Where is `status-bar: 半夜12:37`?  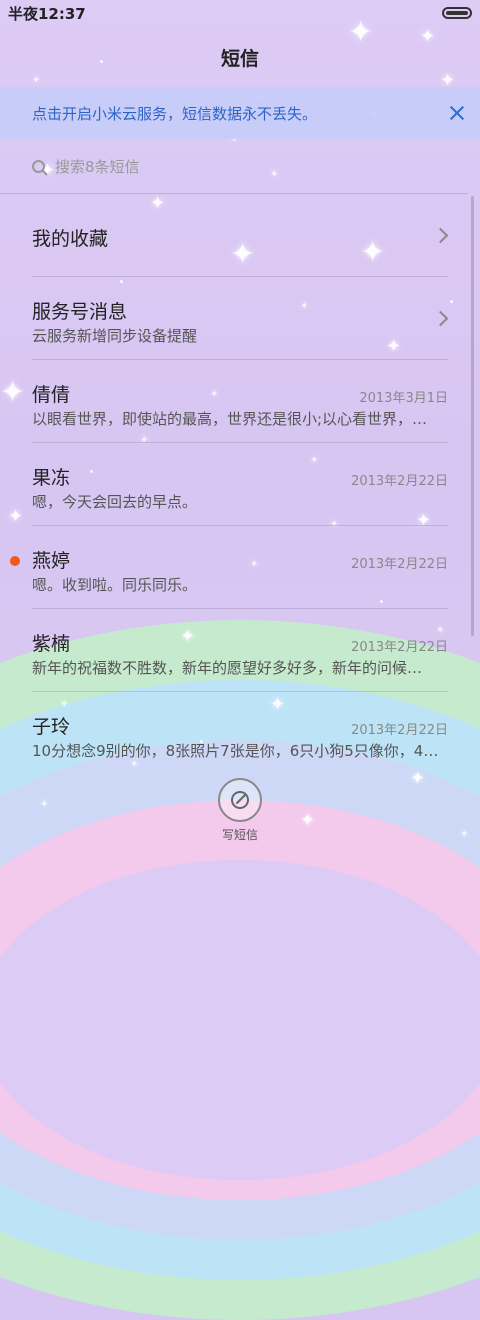 status-bar: 半夜12:37 is located at coordinates (240, 13).